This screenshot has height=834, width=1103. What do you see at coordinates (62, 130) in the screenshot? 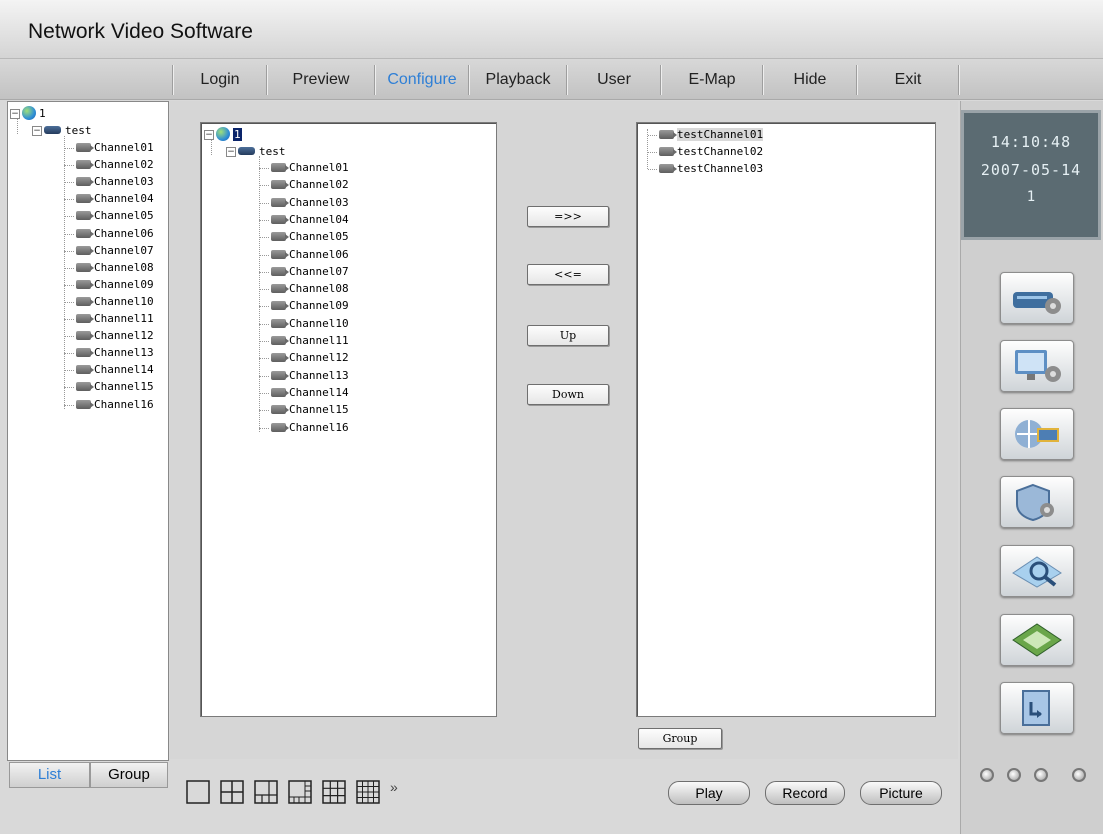
I see `tree-device: − test` at bounding box center [62, 130].